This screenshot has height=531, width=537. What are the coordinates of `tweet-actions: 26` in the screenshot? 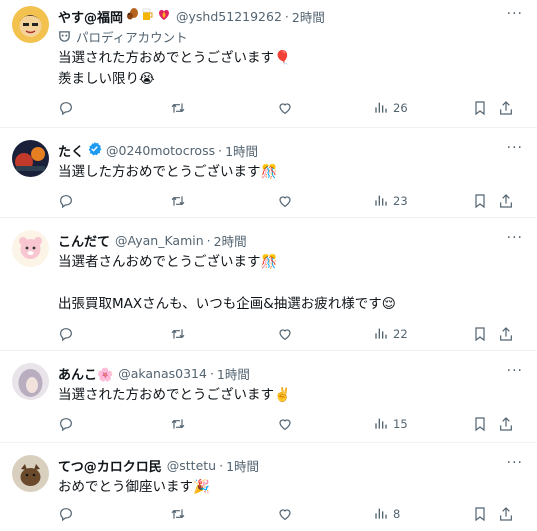 It's located at (290, 108).